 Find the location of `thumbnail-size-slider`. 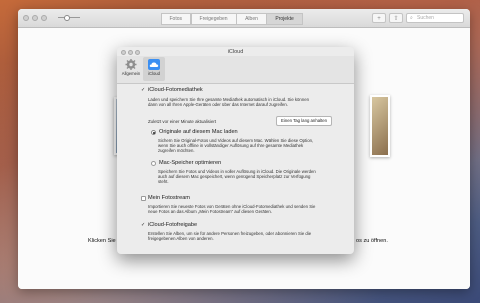

thumbnail-size-slider is located at coordinates (69, 18).